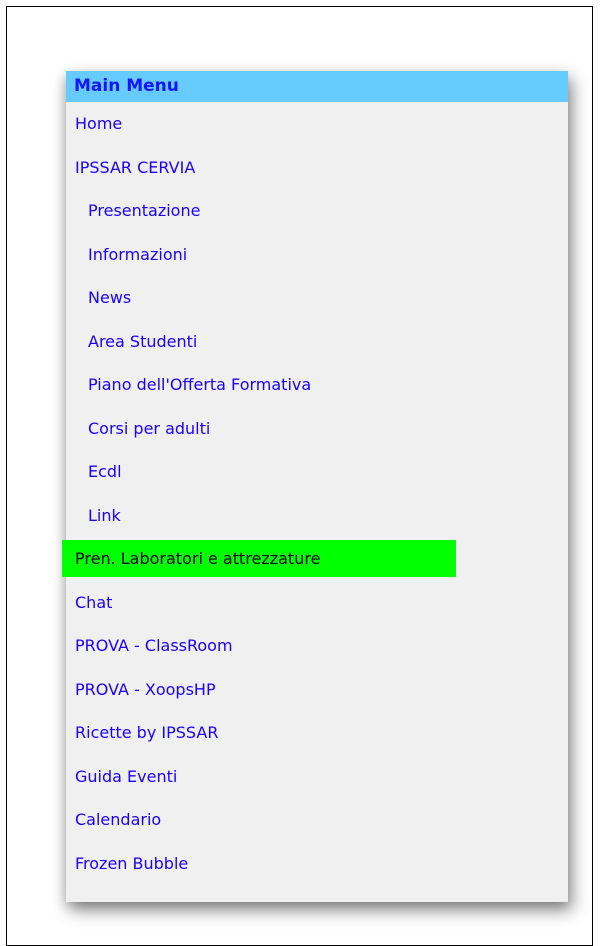 Image resolution: width=600 pixels, height=946 pixels. I want to click on menu-item-frozen-bubble: Frozen Bubble, so click(317, 864).